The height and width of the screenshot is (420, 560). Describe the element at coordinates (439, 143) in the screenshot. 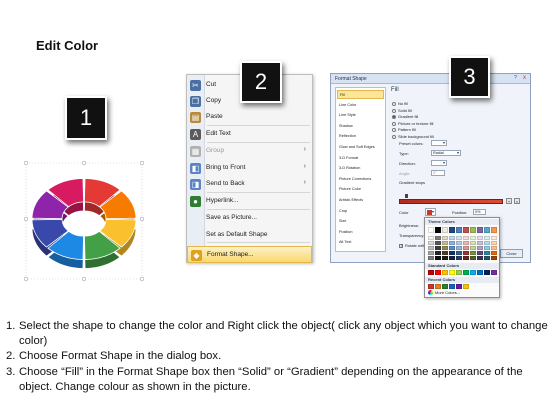

I see `preset-colors-dropdown` at that location.